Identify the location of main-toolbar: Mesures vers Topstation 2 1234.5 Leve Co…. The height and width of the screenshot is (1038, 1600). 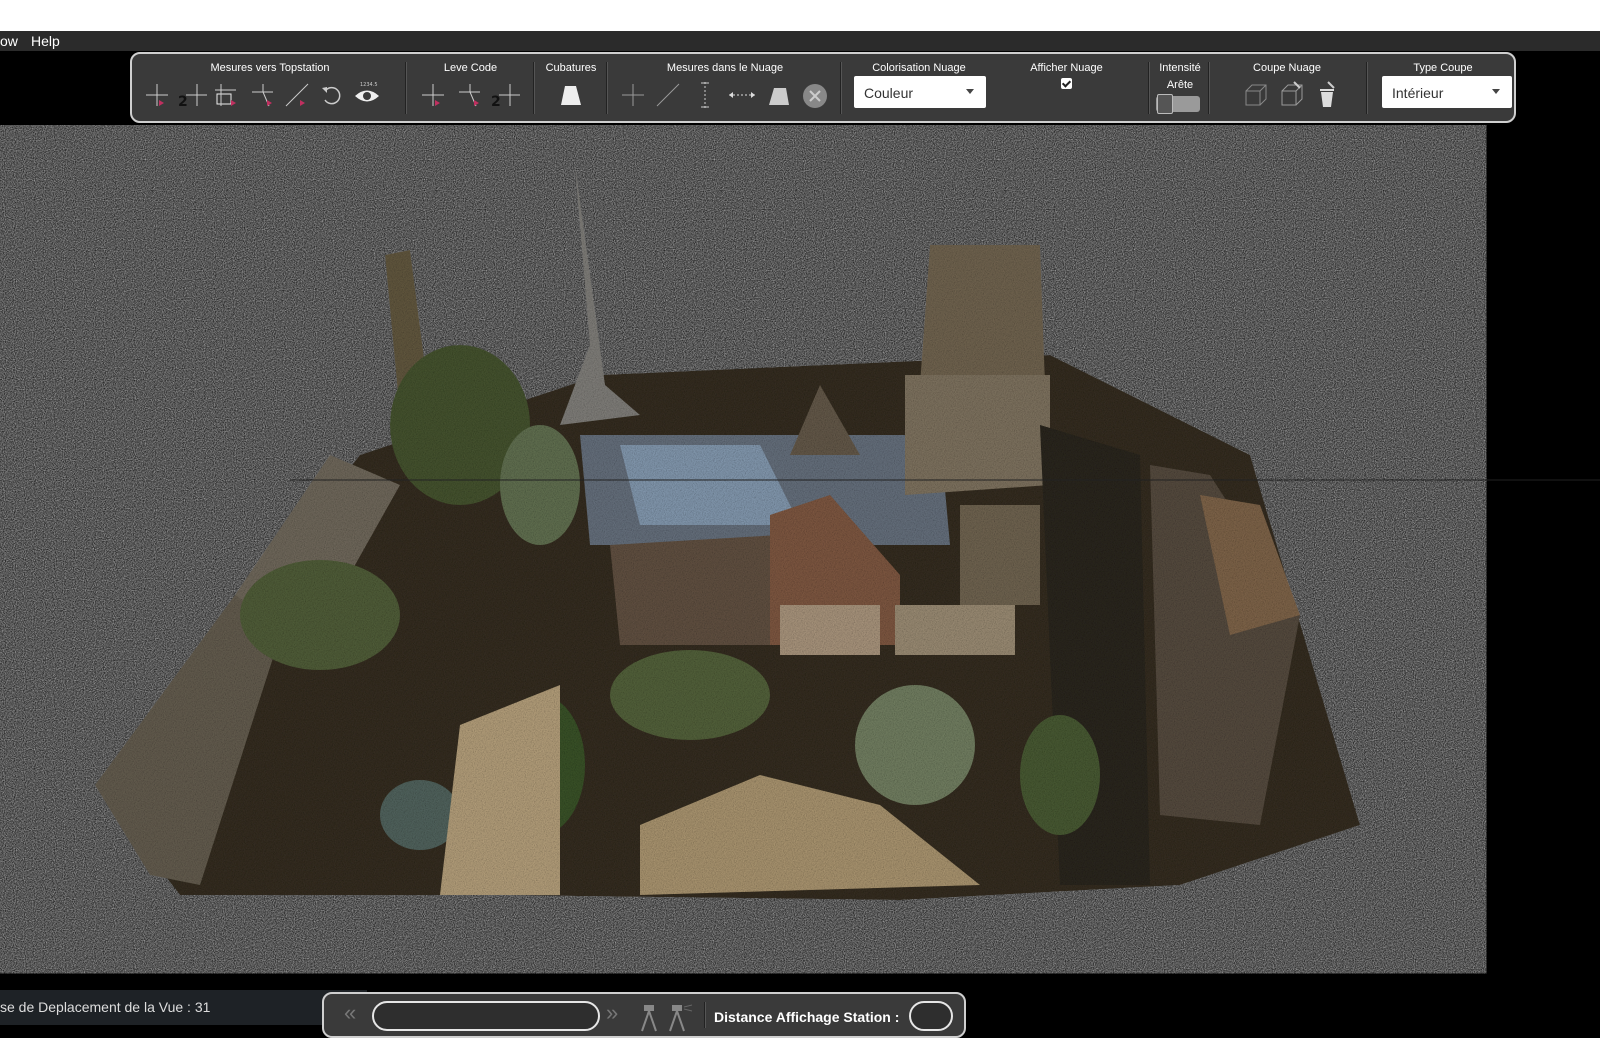
(823, 87).